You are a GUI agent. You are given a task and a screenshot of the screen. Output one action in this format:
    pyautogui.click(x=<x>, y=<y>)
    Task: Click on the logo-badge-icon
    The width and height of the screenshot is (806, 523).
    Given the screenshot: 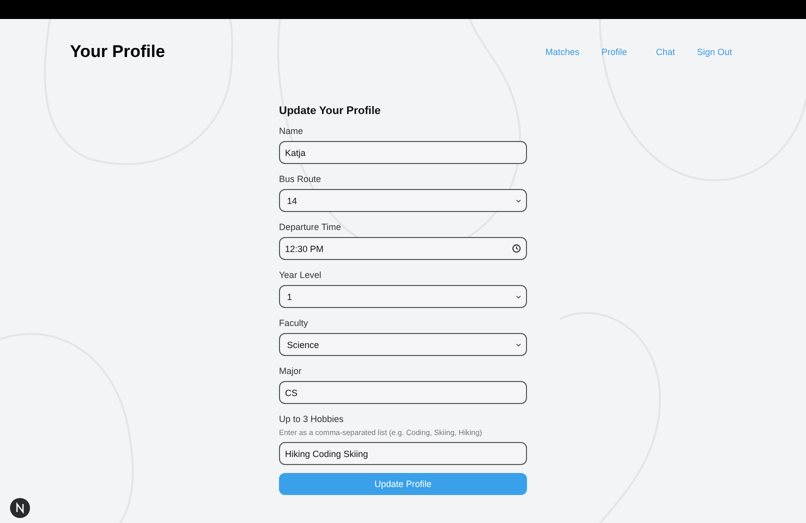 What is the action you would take?
    pyautogui.click(x=20, y=508)
    